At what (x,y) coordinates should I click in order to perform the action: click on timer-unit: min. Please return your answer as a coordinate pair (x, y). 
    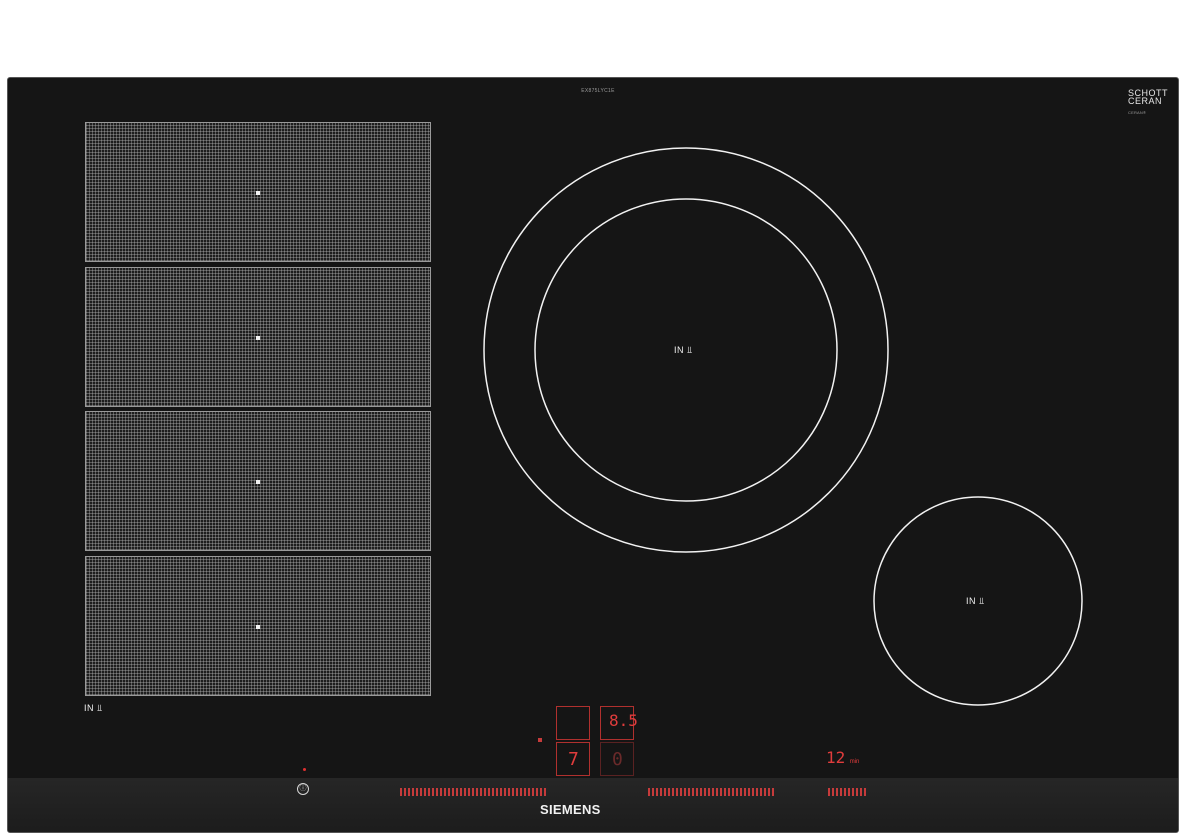
    Looking at the image, I should click on (854, 762).